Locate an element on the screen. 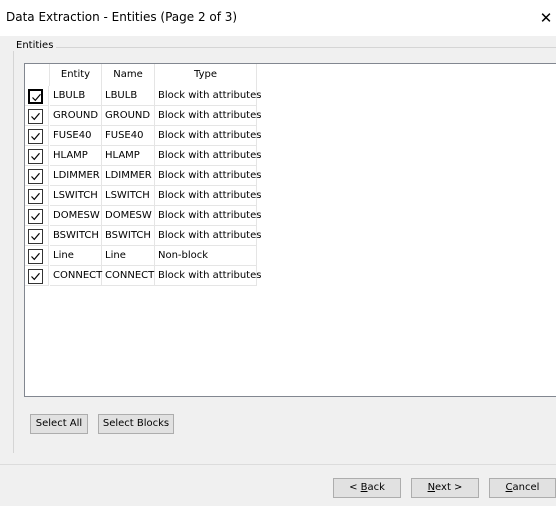 The image size is (556, 506). cell-entity: LSWITCH is located at coordinates (76, 196).